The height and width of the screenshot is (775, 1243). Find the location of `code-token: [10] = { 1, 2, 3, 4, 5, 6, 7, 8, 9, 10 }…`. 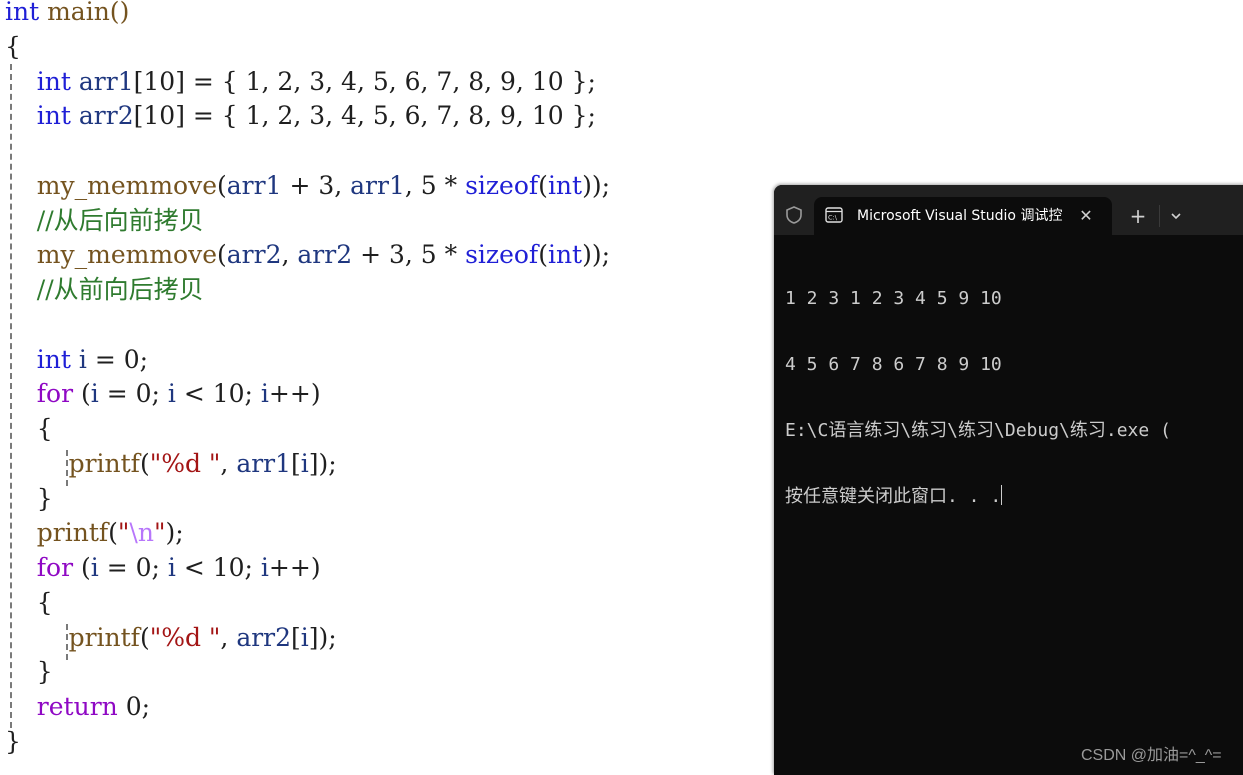

code-token: [10] = { 1, 2, 3, 4, 5, 6, 7, 8, 9, 10 }… is located at coordinates (364, 81).